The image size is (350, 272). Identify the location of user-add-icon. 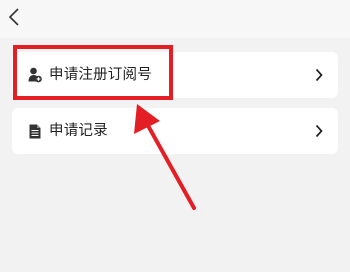
(35, 75).